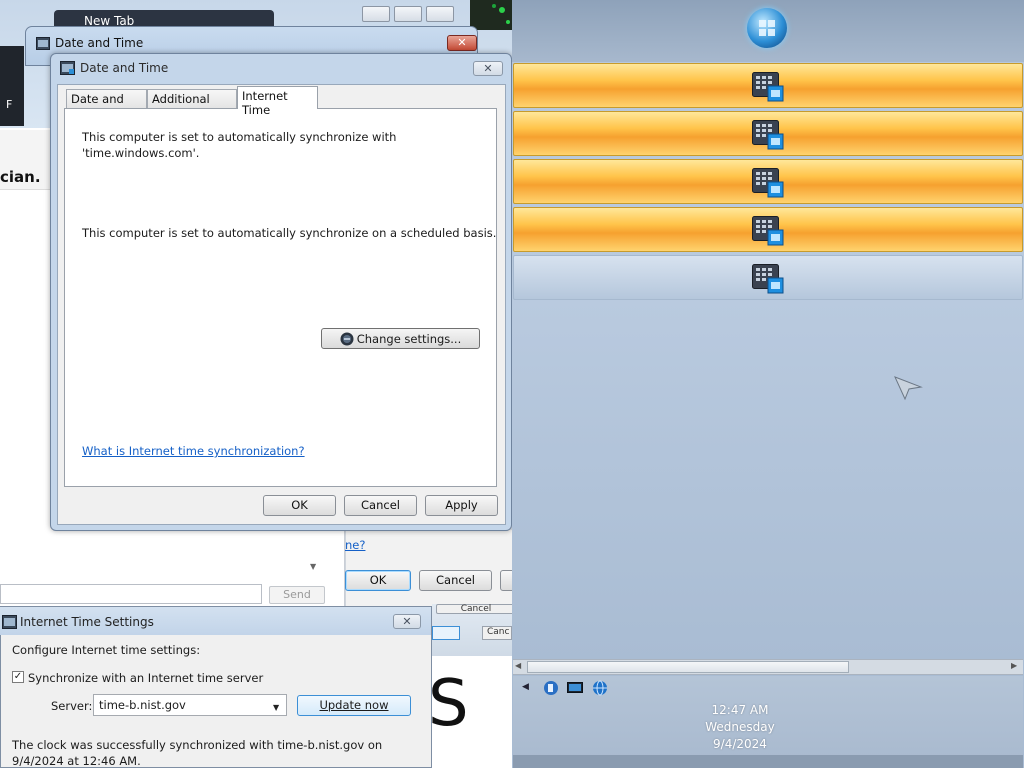 The height and width of the screenshot is (768, 1024). I want to click on scroll-right-icon: ▶, so click(1014, 665).